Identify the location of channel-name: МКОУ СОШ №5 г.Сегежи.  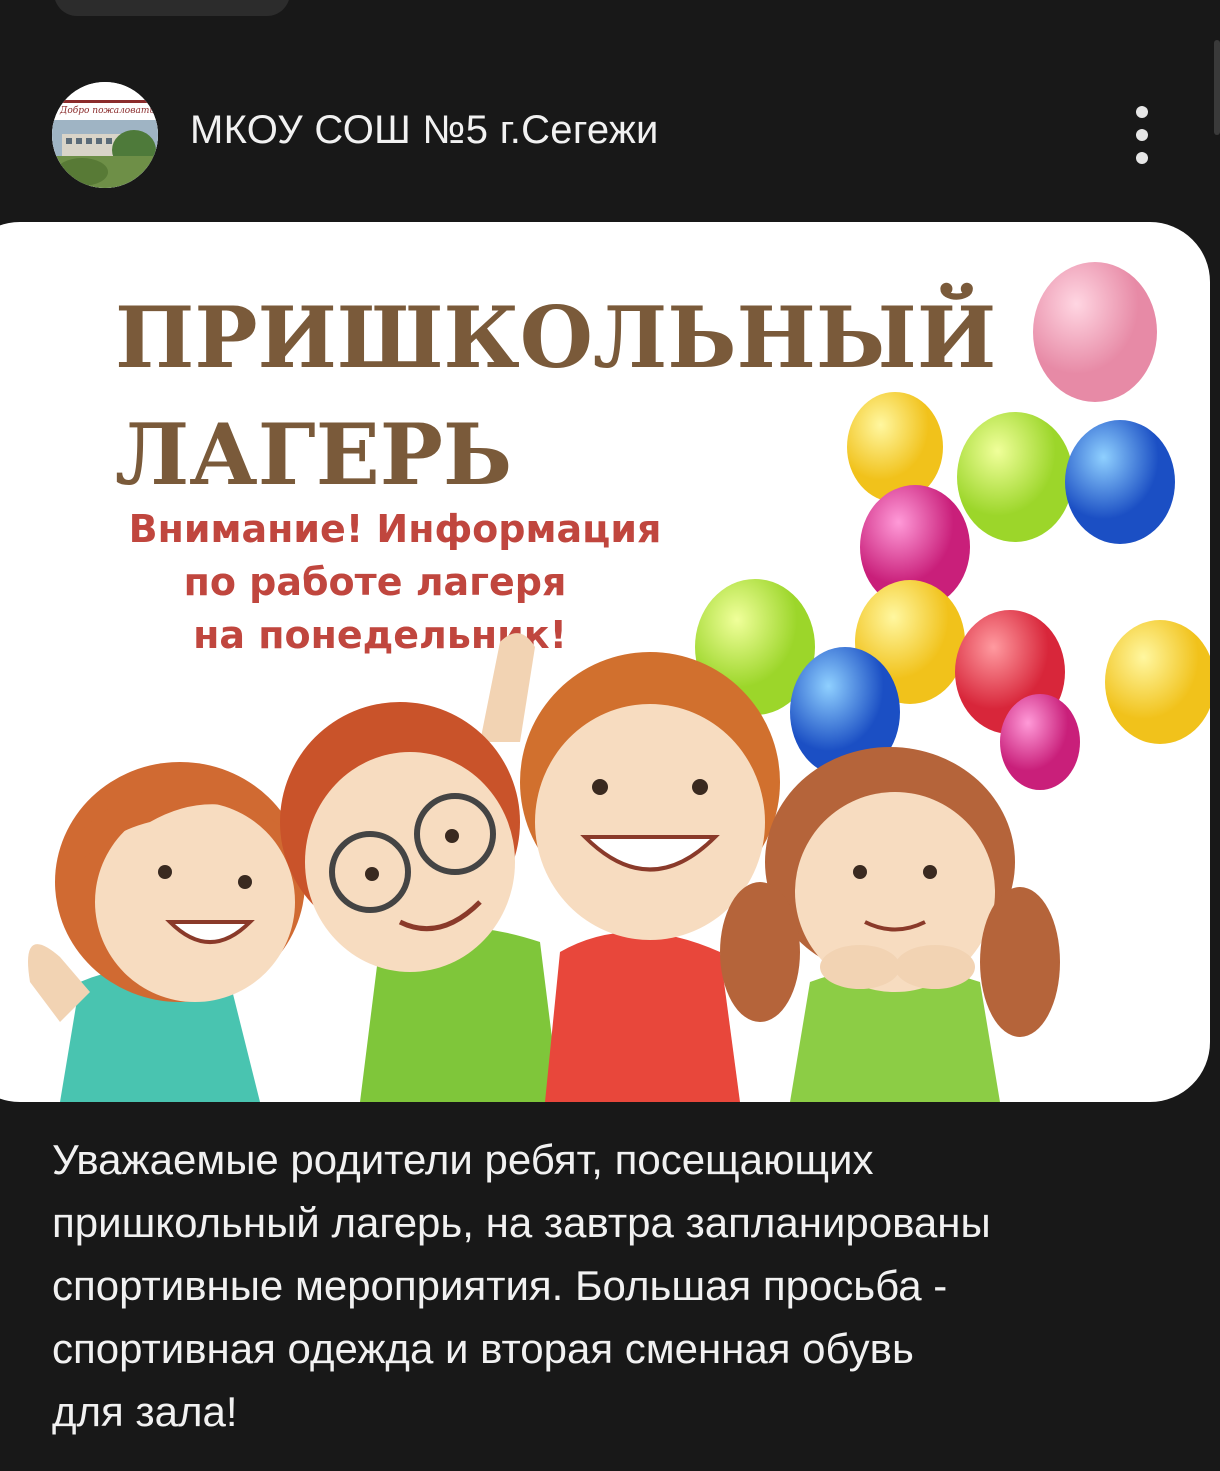
(424, 130).